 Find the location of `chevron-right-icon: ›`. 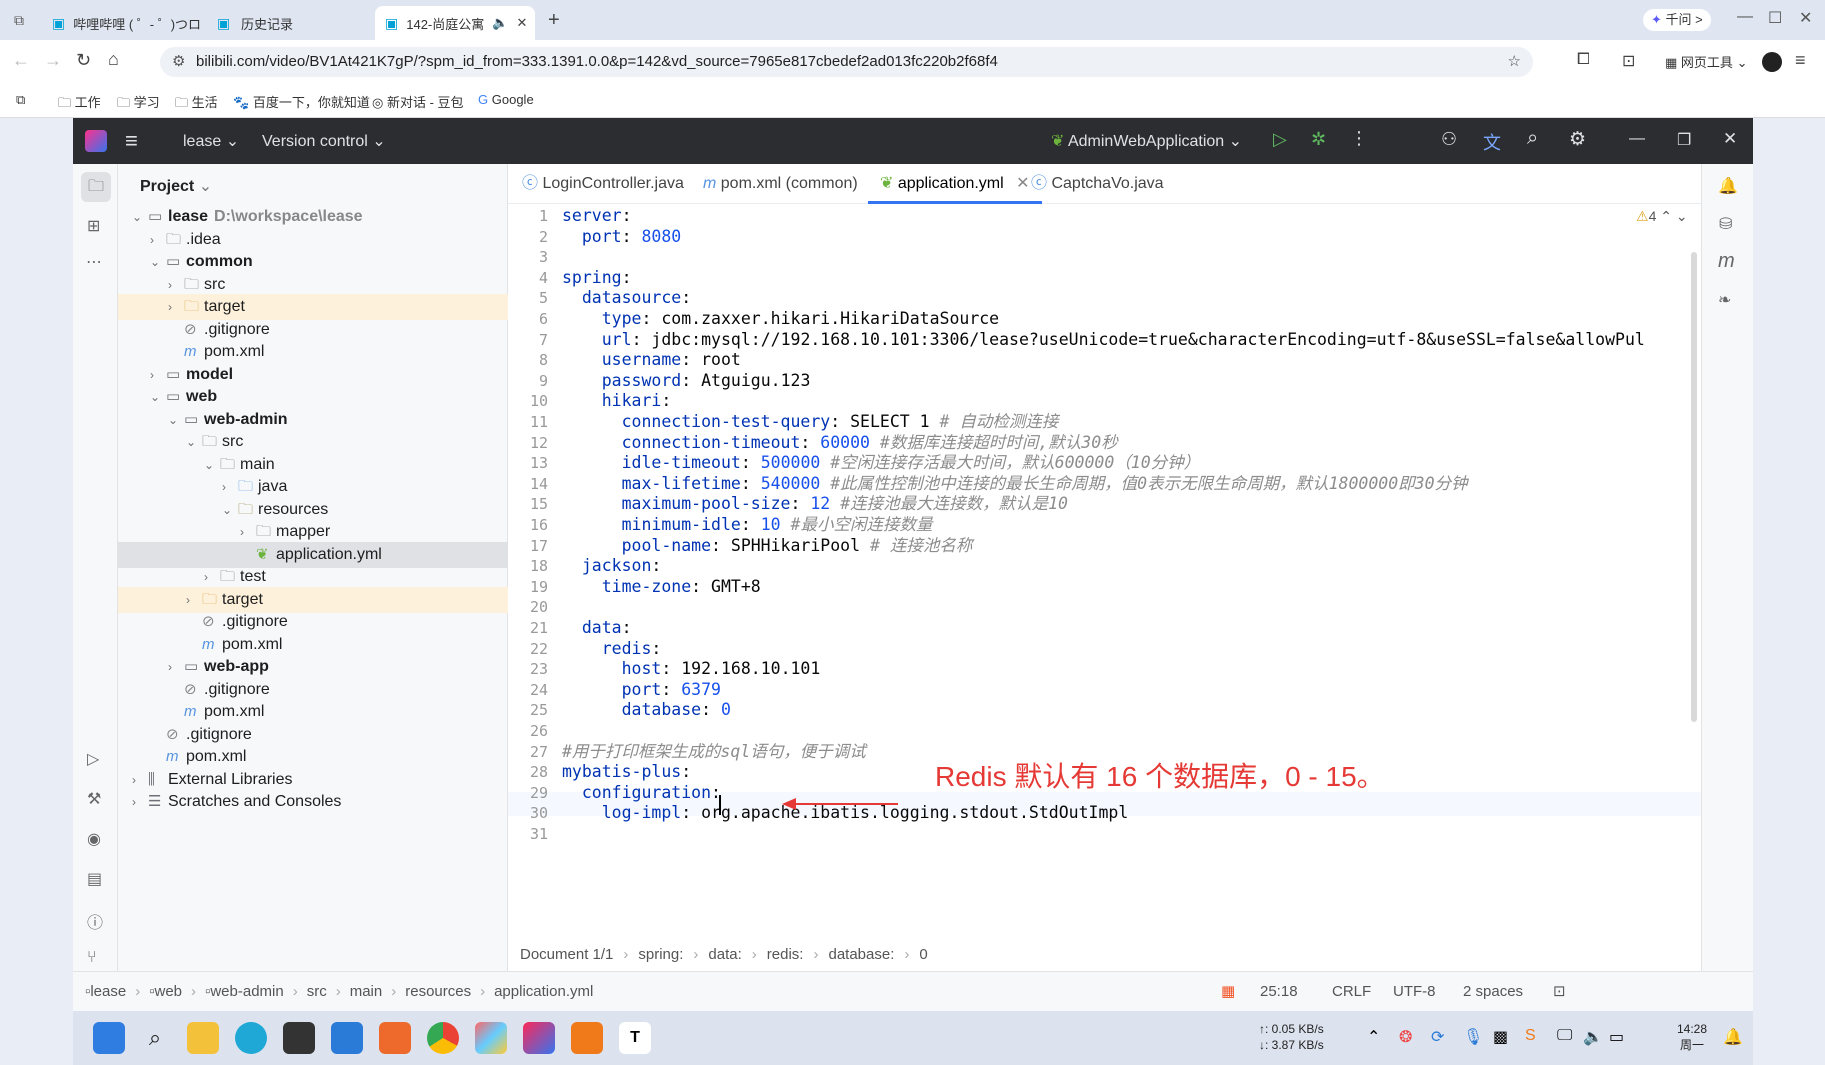

chevron-right-icon: › is located at coordinates (139, 802).